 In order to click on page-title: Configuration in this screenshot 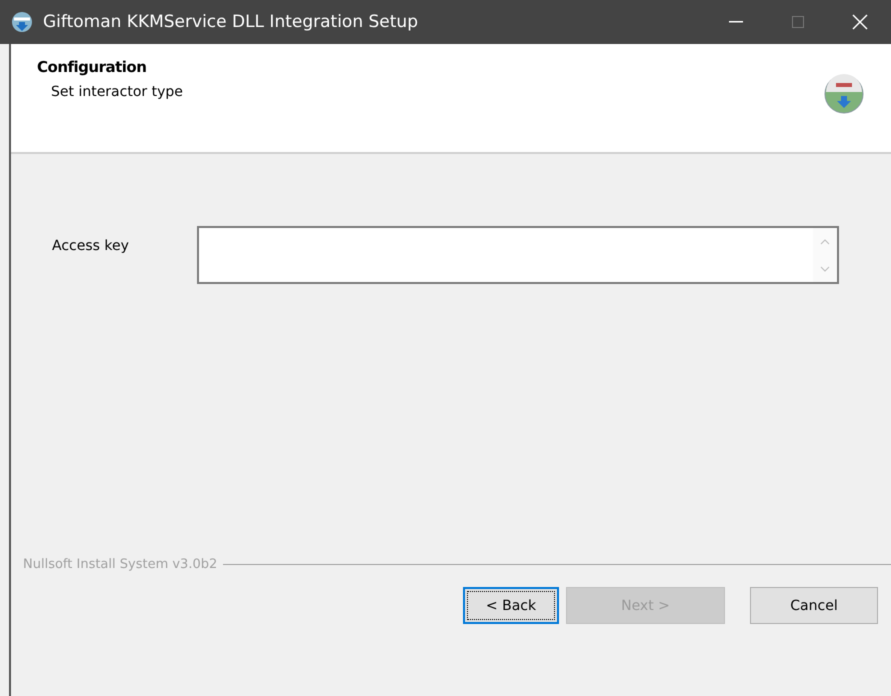, I will do `click(92, 67)`.